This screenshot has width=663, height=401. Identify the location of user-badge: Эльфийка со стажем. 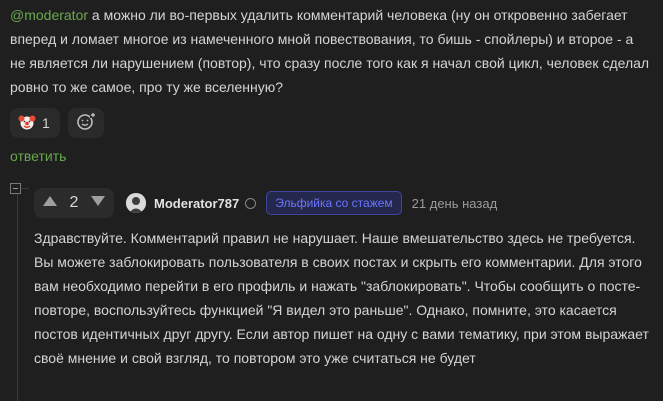
(334, 203).